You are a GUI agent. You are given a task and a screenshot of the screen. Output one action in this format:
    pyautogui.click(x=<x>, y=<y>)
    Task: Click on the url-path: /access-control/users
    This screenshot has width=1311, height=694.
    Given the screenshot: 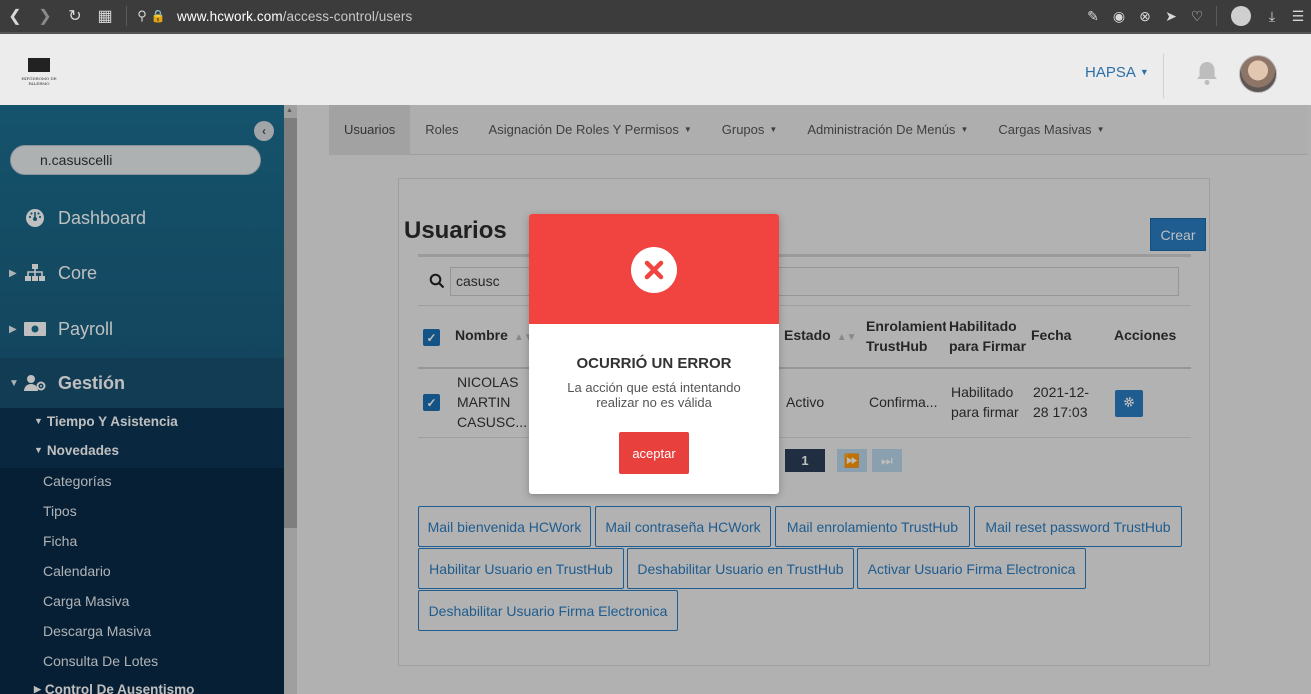 What is the action you would take?
    pyautogui.click(x=347, y=16)
    